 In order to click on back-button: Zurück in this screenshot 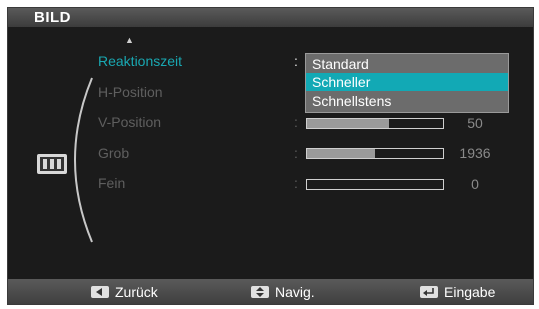, I will do `click(124, 292)`.